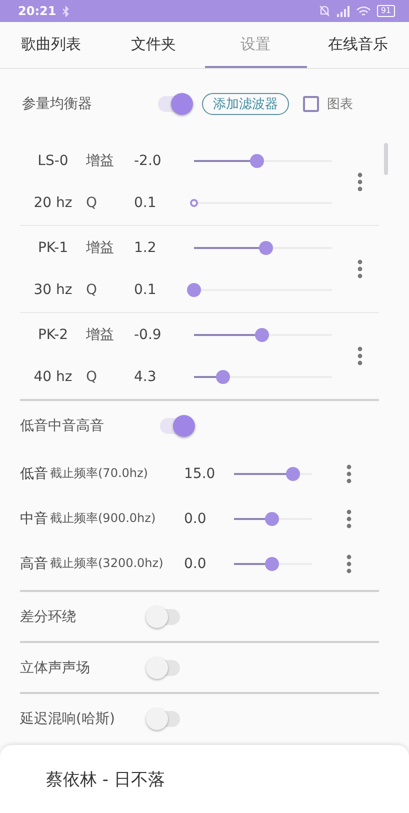  Describe the element at coordinates (245, 104) in the screenshot. I see `add-filter-button: 添加滤波器` at that location.